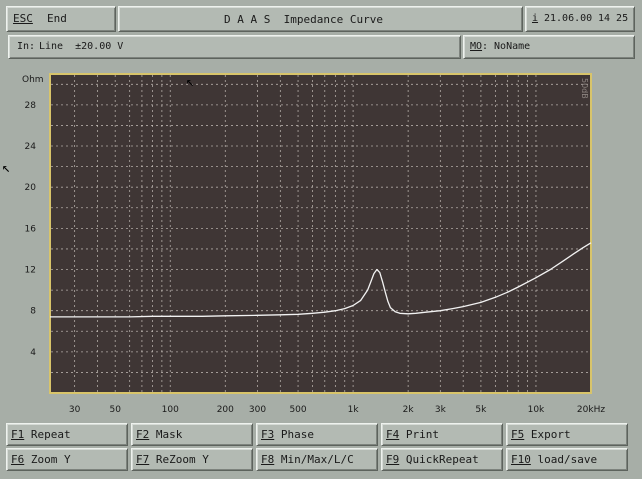  Describe the element at coordinates (33, 353) in the screenshot. I see `y-tick-label: 4` at that location.